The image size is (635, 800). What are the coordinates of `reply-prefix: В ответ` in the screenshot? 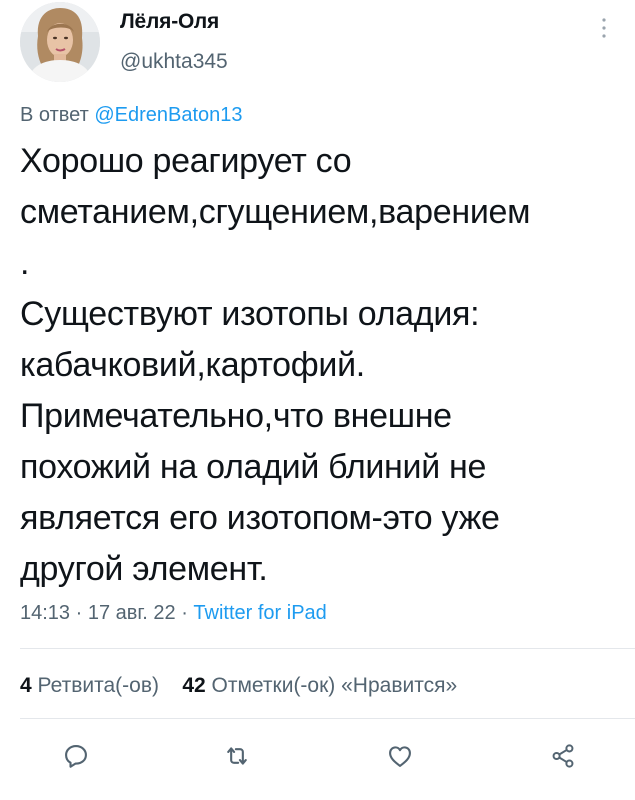 It's located at (54, 115).